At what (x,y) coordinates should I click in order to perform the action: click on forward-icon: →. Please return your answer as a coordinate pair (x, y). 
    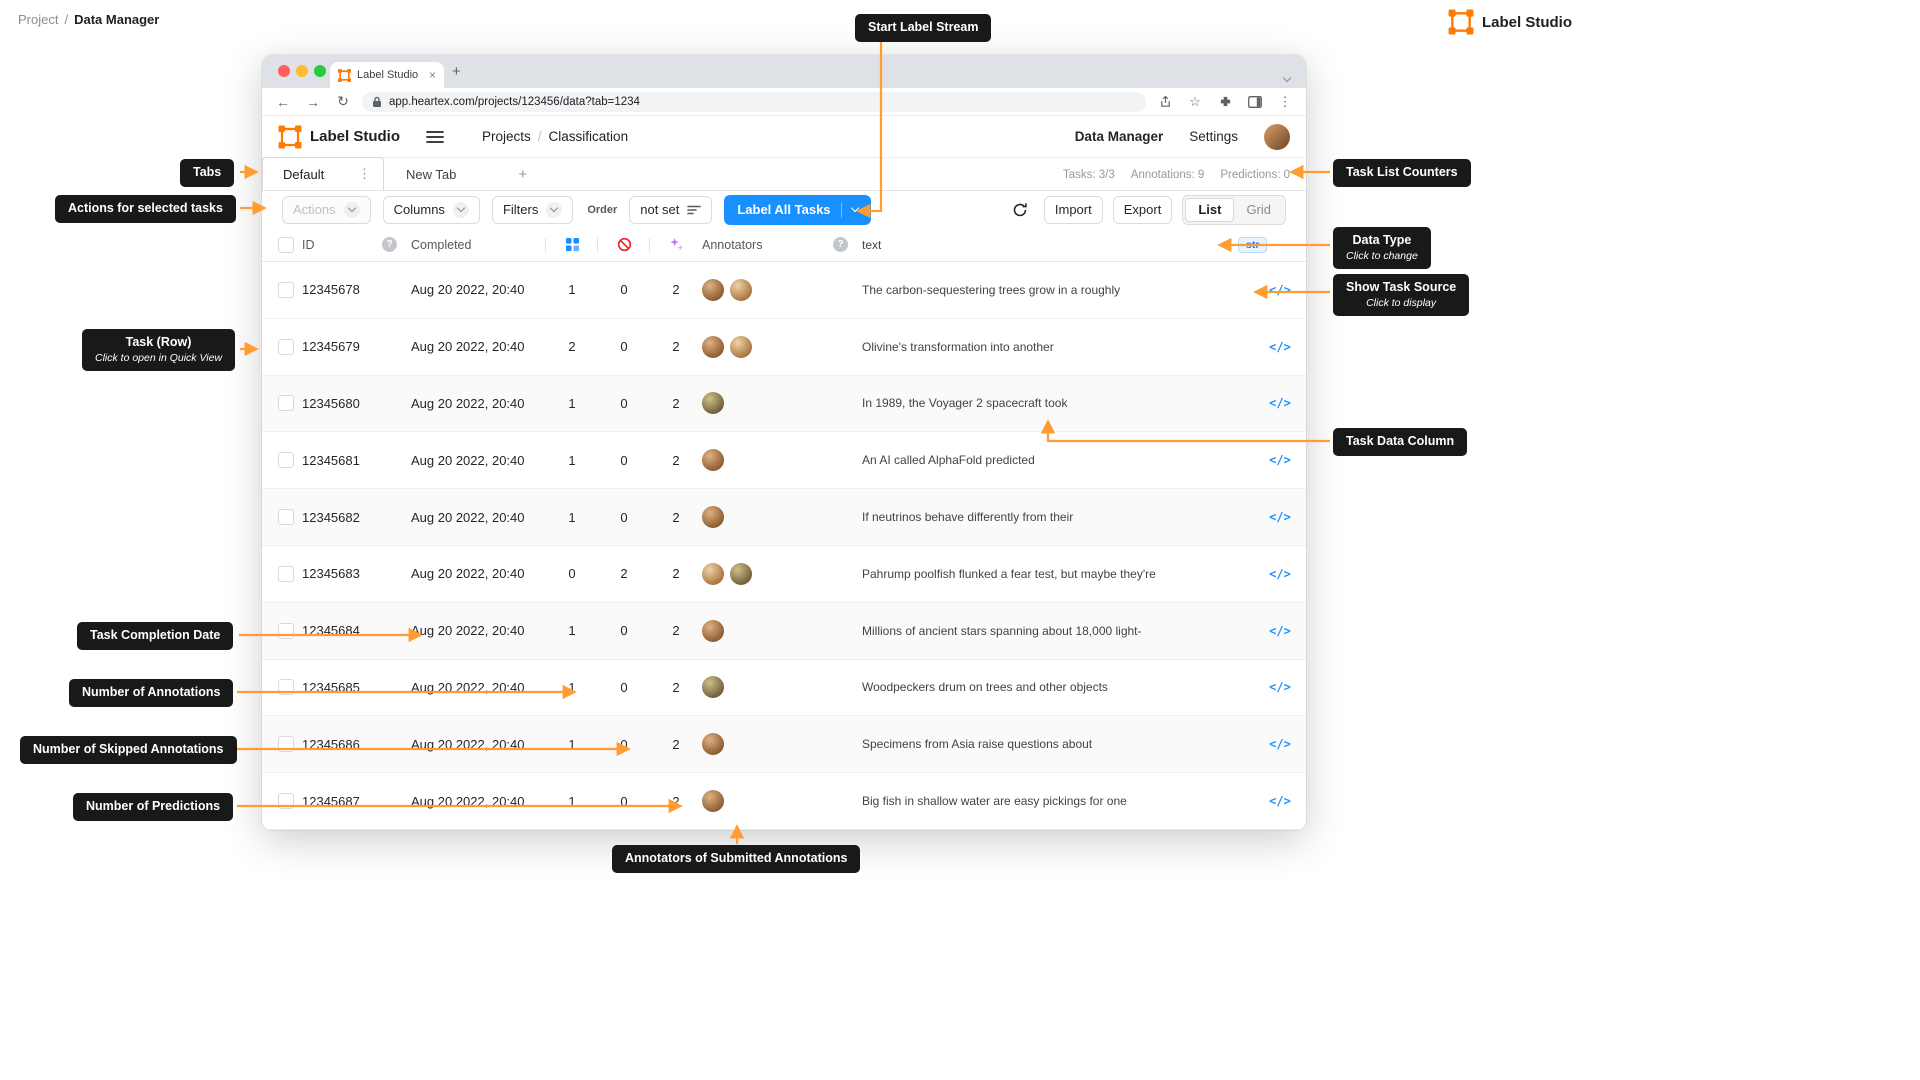
    Looking at the image, I should click on (313, 102).